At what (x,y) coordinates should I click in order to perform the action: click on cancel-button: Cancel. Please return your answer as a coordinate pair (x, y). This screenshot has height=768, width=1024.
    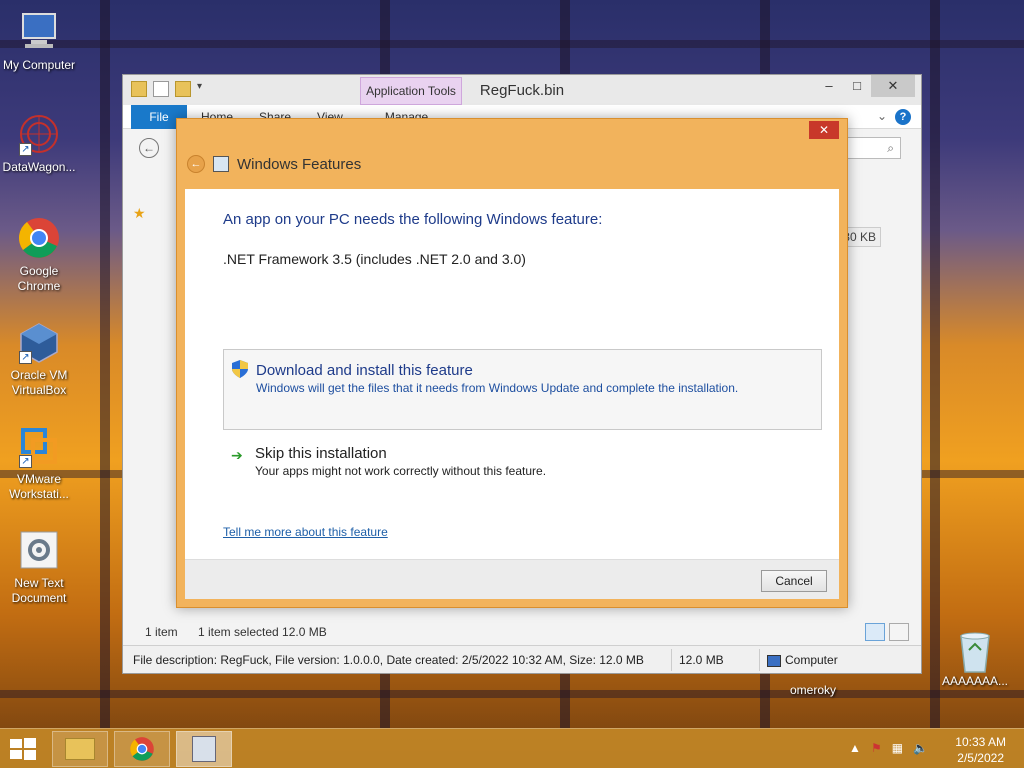
    Looking at the image, I should click on (794, 581).